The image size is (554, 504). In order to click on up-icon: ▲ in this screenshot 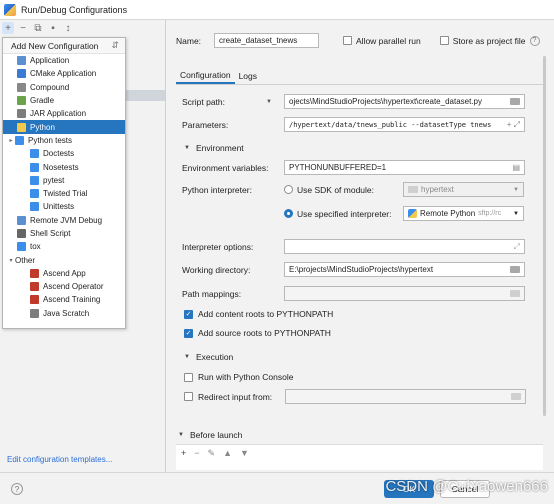, I will do `click(227, 453)`.